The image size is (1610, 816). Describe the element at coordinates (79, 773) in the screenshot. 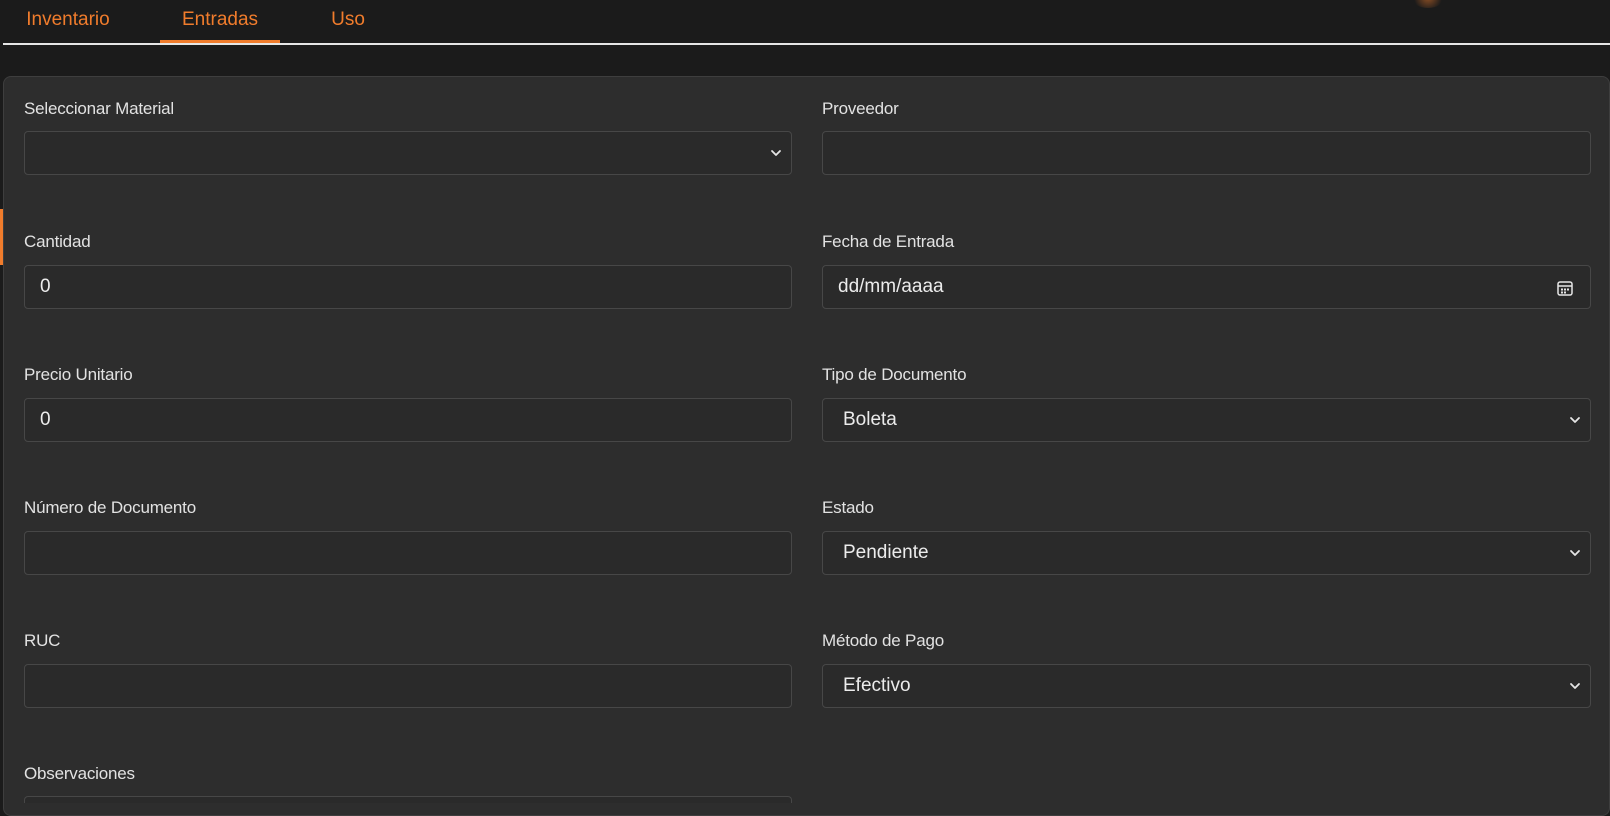

I see `observaciones-label: Observaciones` at that location.